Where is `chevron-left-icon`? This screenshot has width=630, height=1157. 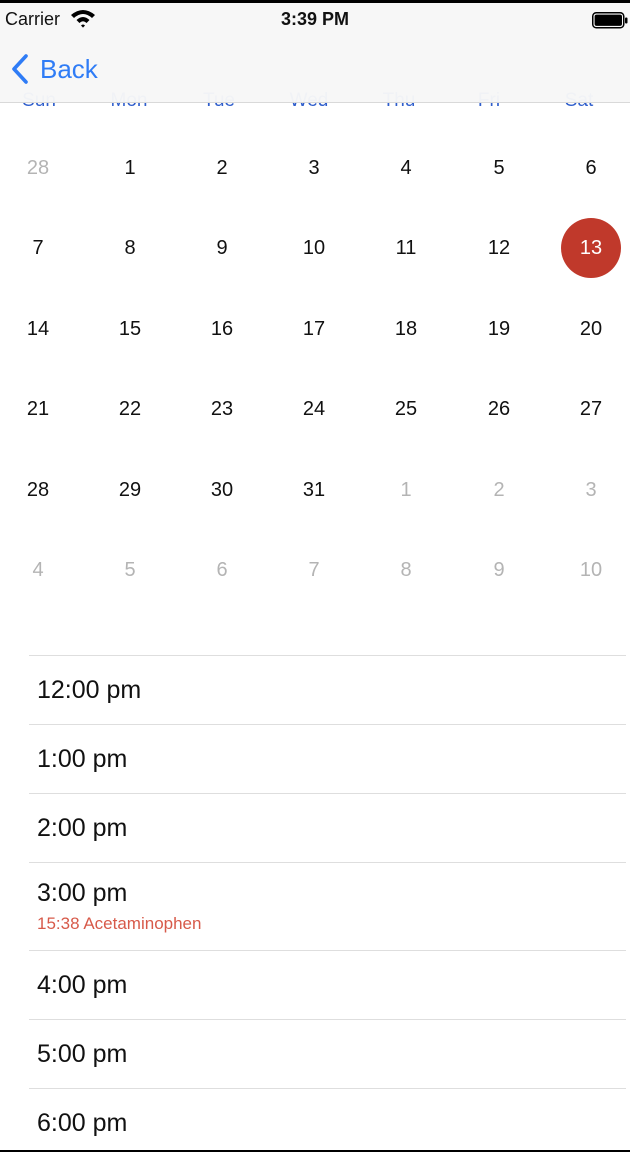 chevron-left-icon is located at coordinates (20, 69).